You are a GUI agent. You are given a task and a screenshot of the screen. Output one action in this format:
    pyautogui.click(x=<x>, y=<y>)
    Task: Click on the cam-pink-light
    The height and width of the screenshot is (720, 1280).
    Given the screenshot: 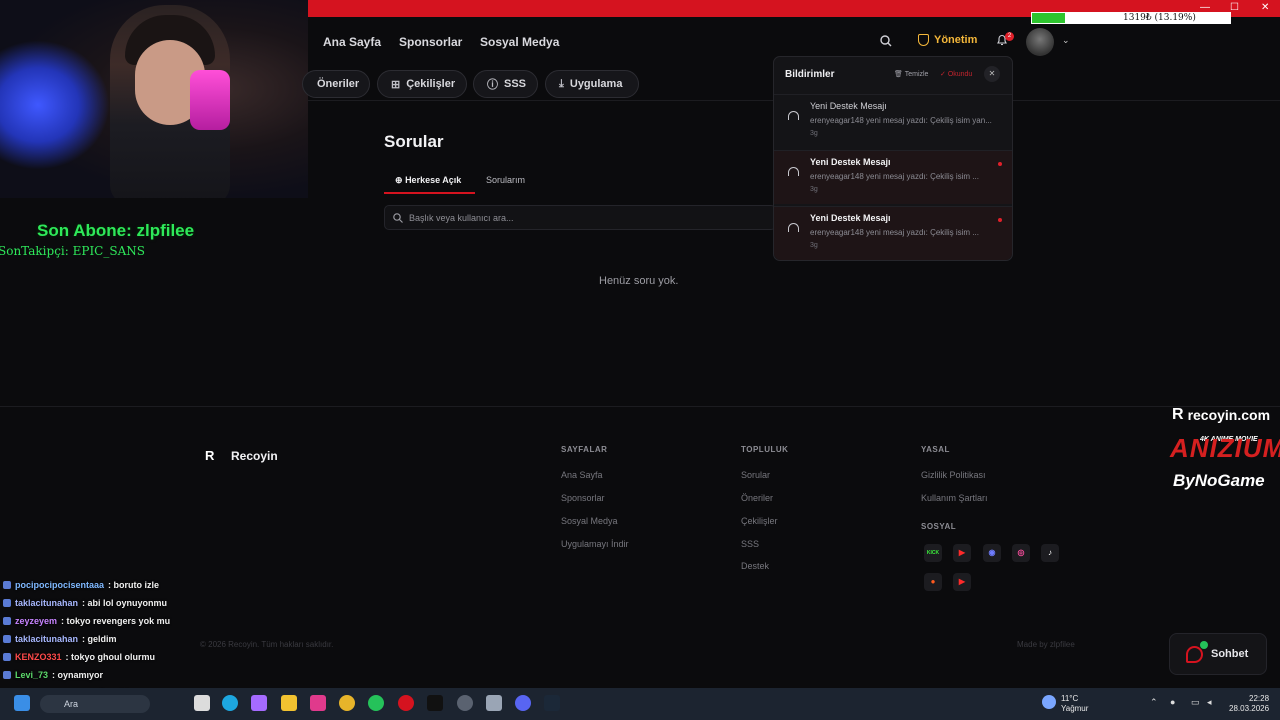 What is the action you would take?
    pyautogui.click(x=210, y=100)
    